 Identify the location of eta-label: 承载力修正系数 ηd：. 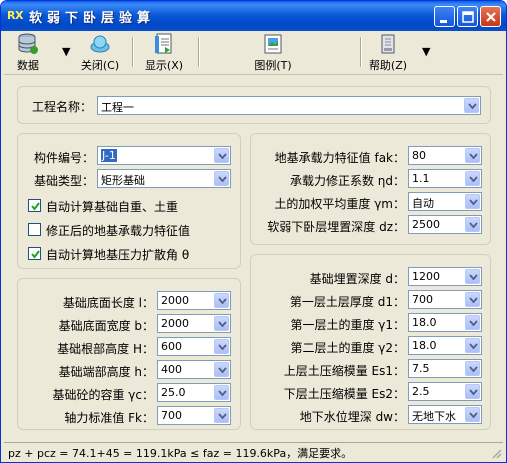
(347, 181).